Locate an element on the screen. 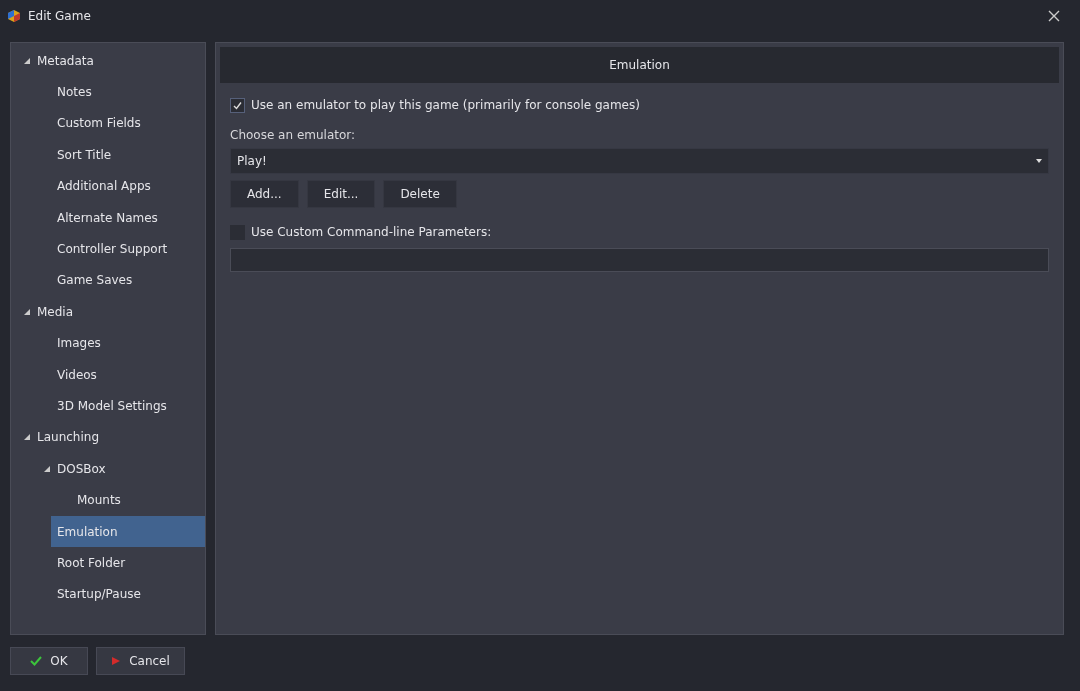  input-field is located at coordinates (639, 260).